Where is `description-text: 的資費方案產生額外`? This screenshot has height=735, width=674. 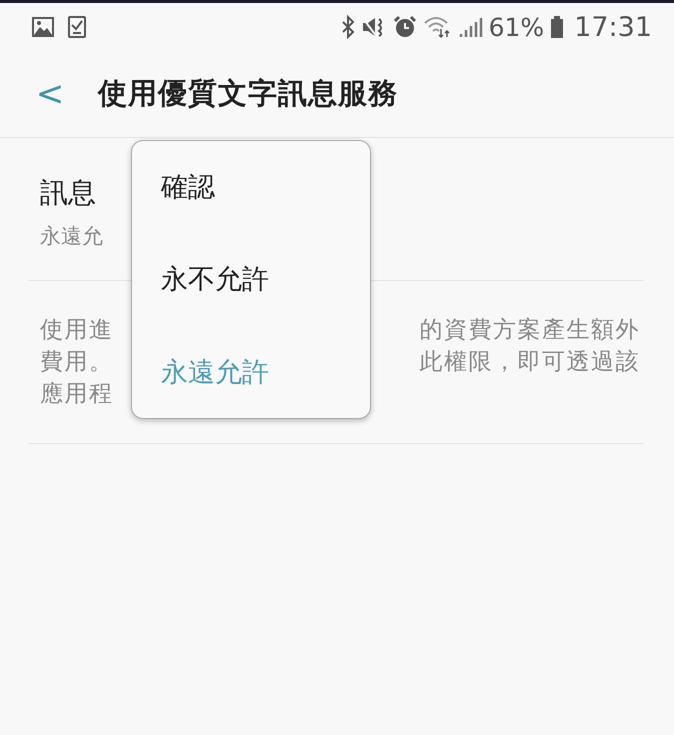
description-text: 的資費方案產生額外 is located at coordinates (530, 330).